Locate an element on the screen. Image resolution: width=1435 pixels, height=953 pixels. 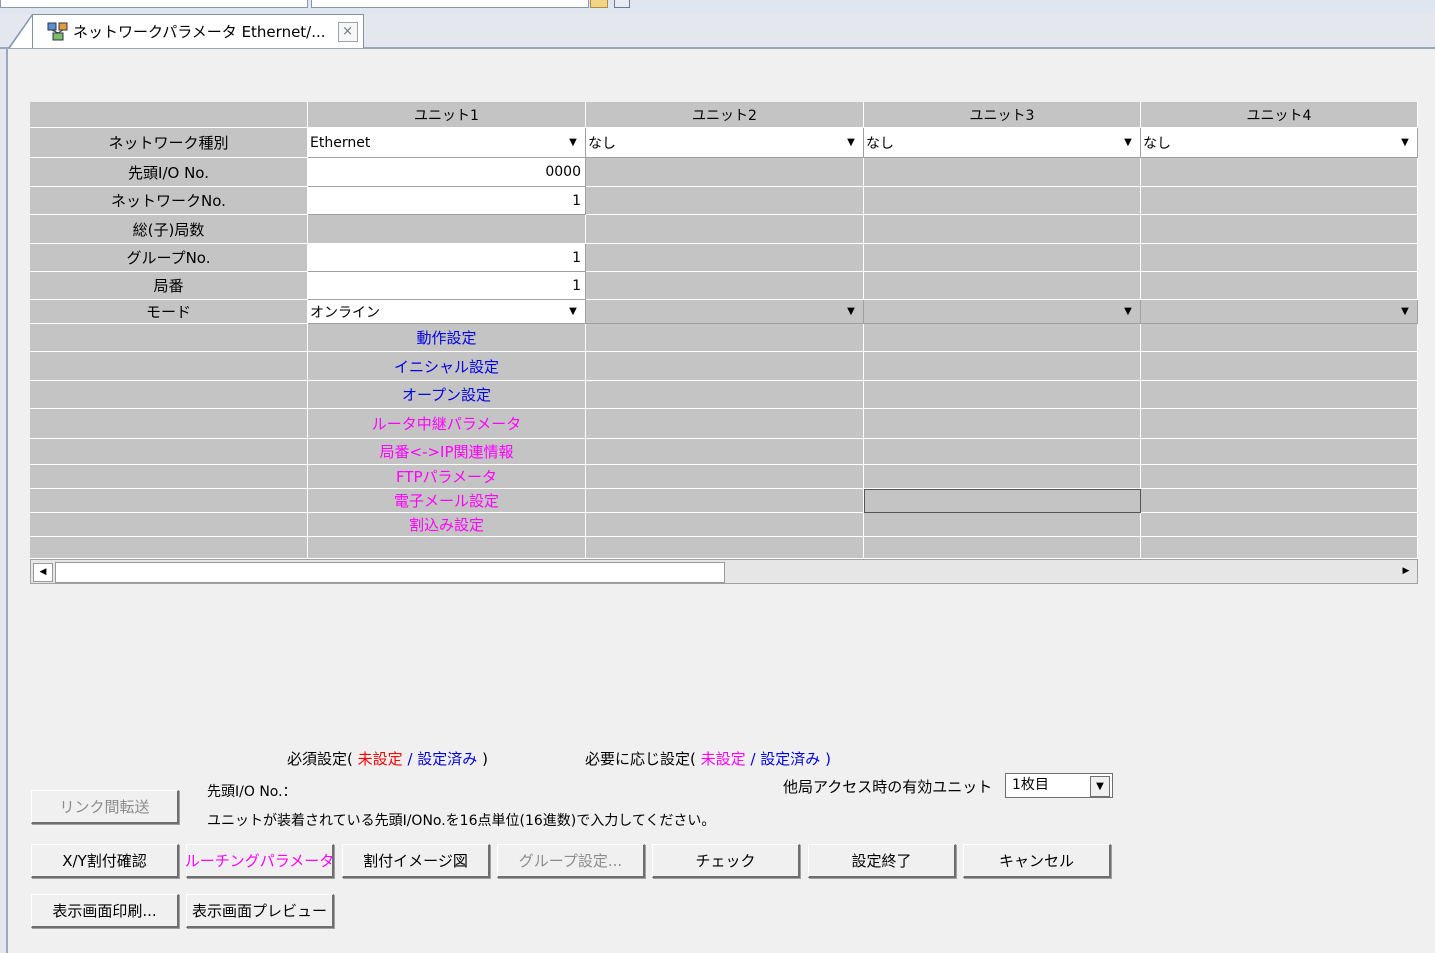
network-type-unit3-select: なし ▼ is located at coordinates (1002, 143).